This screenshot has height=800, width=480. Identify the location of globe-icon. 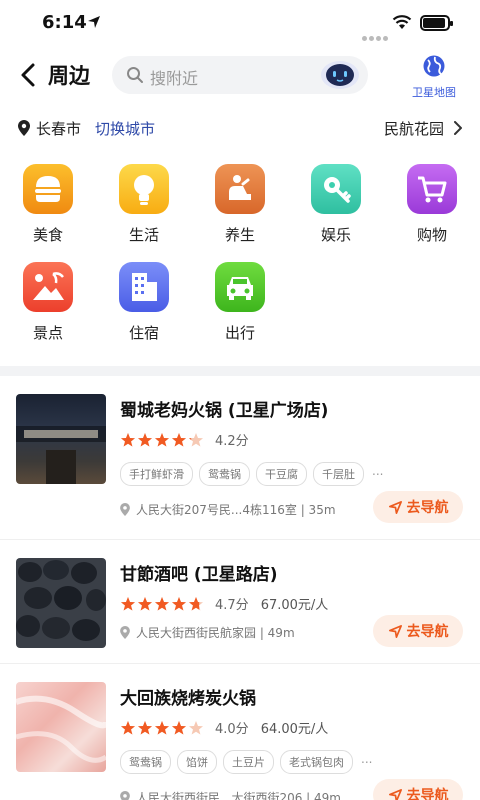
(434, 66).